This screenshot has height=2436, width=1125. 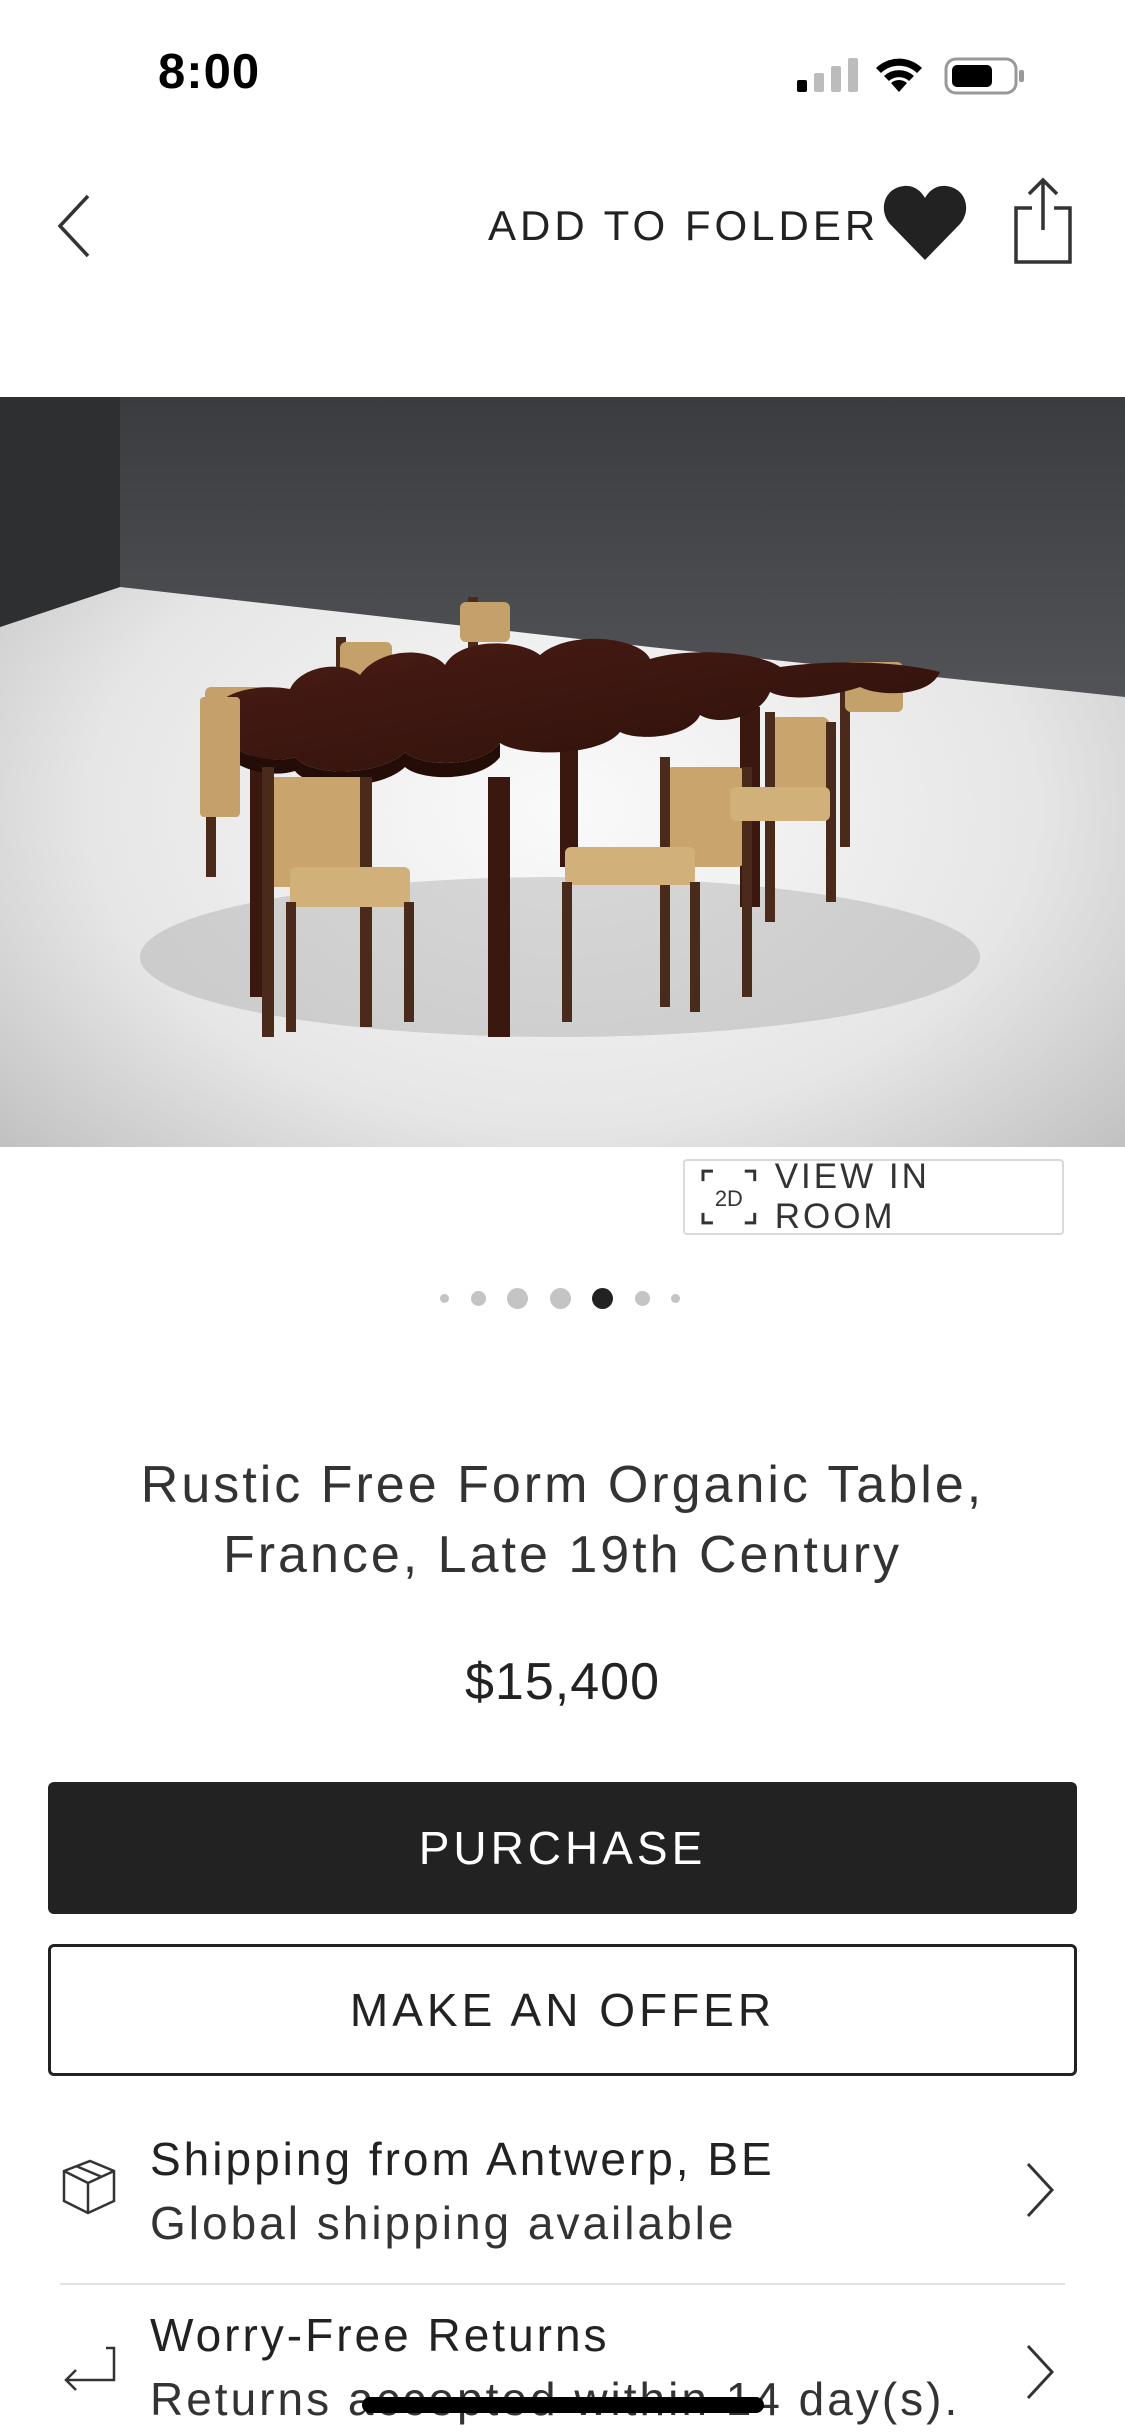 I want to click on 2d-view-icon: 2D, so click(x=729, y=1197).